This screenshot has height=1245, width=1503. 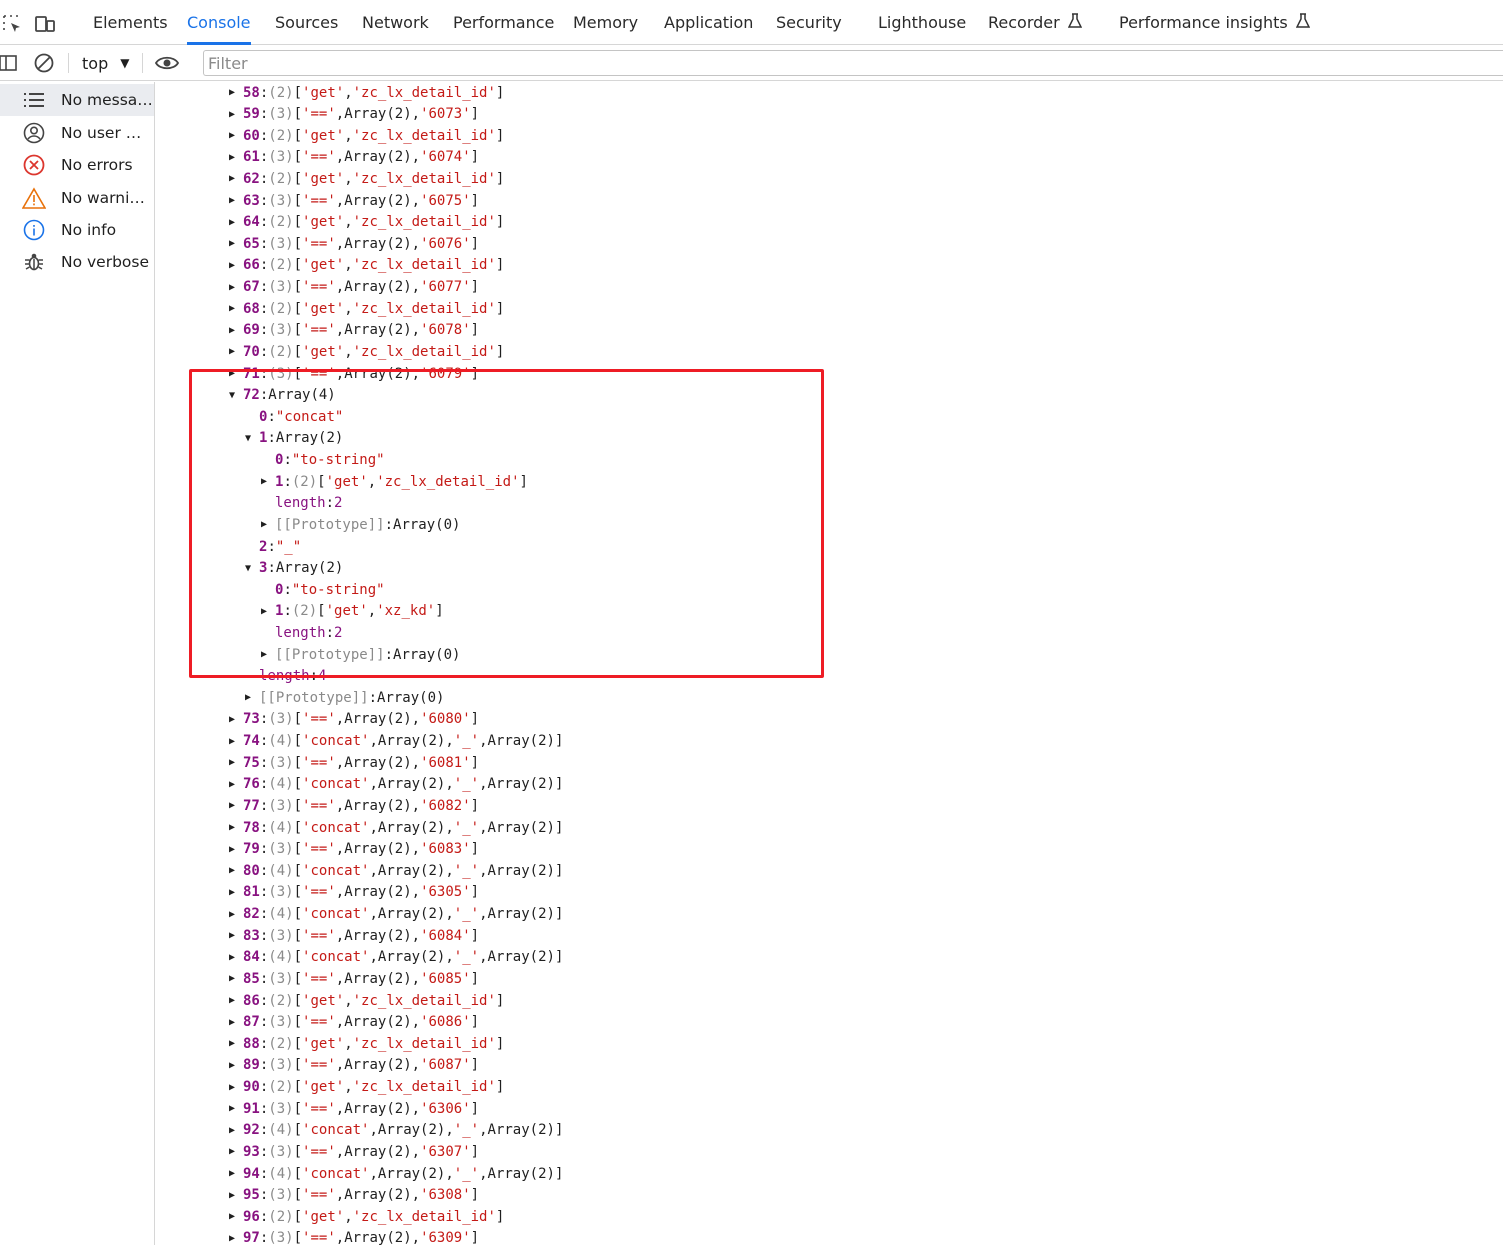 What do you see at coordinates (354, 978) in the screenshot?
I see `console-array-row: ▶ 85: (3) ['==', Array(2), '6085']` at bounding box center [354, 978].